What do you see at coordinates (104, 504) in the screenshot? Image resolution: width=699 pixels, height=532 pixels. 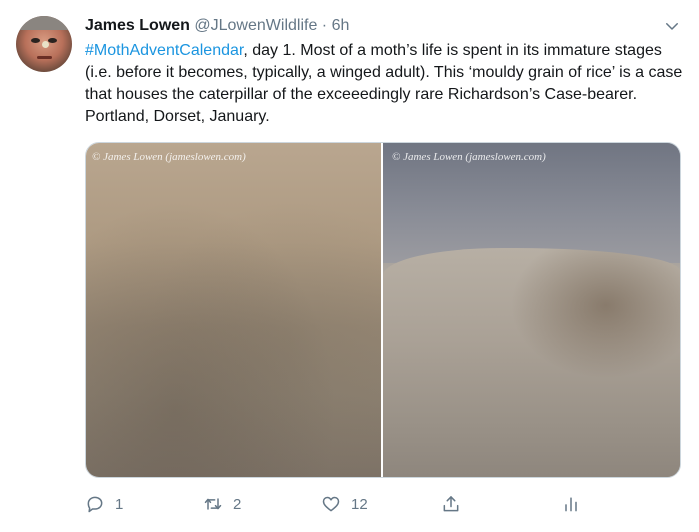 I see `reply-button: 1` at bounding box center [104, 504].